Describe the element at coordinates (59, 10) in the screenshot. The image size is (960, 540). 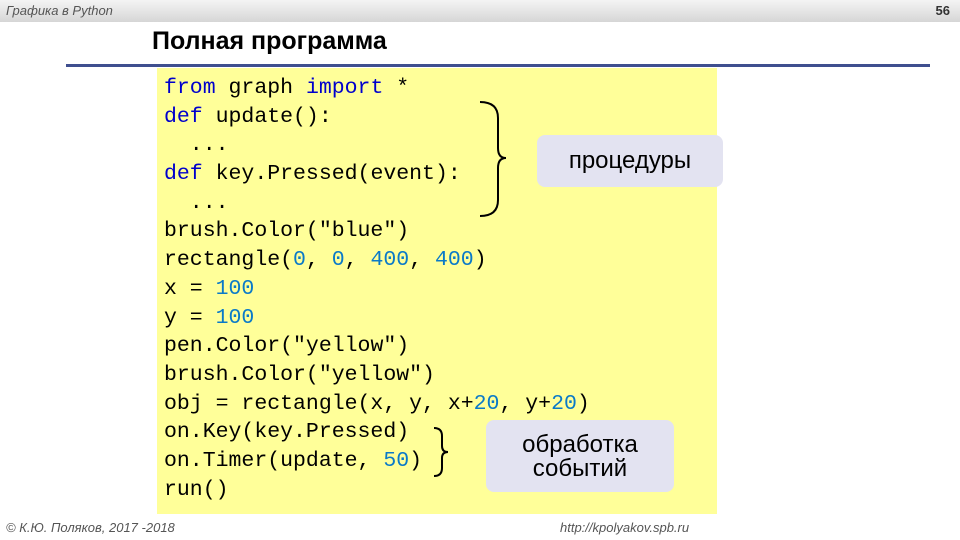
I see `course-name: Графика в Python` at that location.